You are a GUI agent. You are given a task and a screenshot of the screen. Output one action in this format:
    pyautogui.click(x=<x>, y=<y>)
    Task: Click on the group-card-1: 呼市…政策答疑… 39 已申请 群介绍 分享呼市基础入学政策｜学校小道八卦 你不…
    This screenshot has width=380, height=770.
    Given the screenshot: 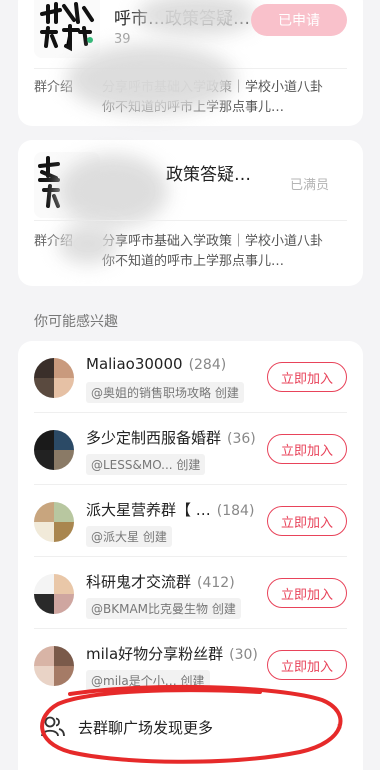 What is the action you would take?
    pyautogui.click(x=190, y=63)
    